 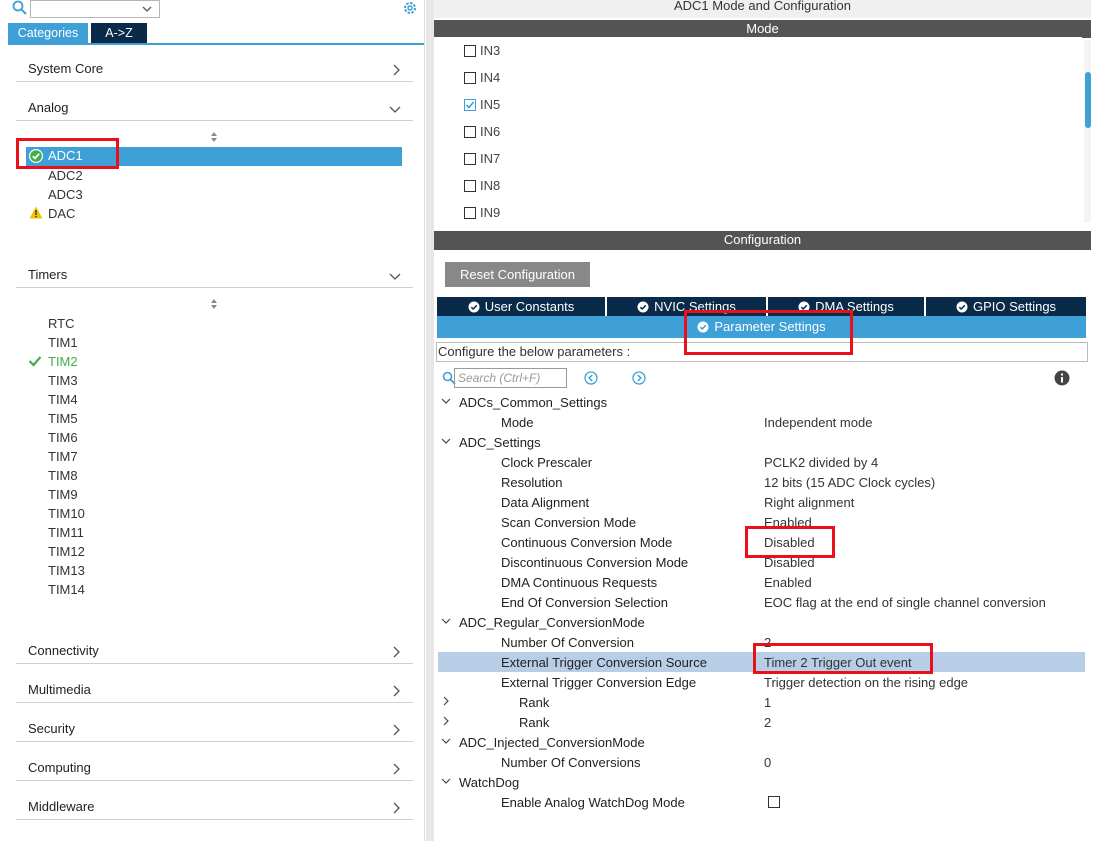 What do you see at coordinates (214, 69) in the screenshot?
I see `category-system-core: System Core` at bounding box center [214, 69].